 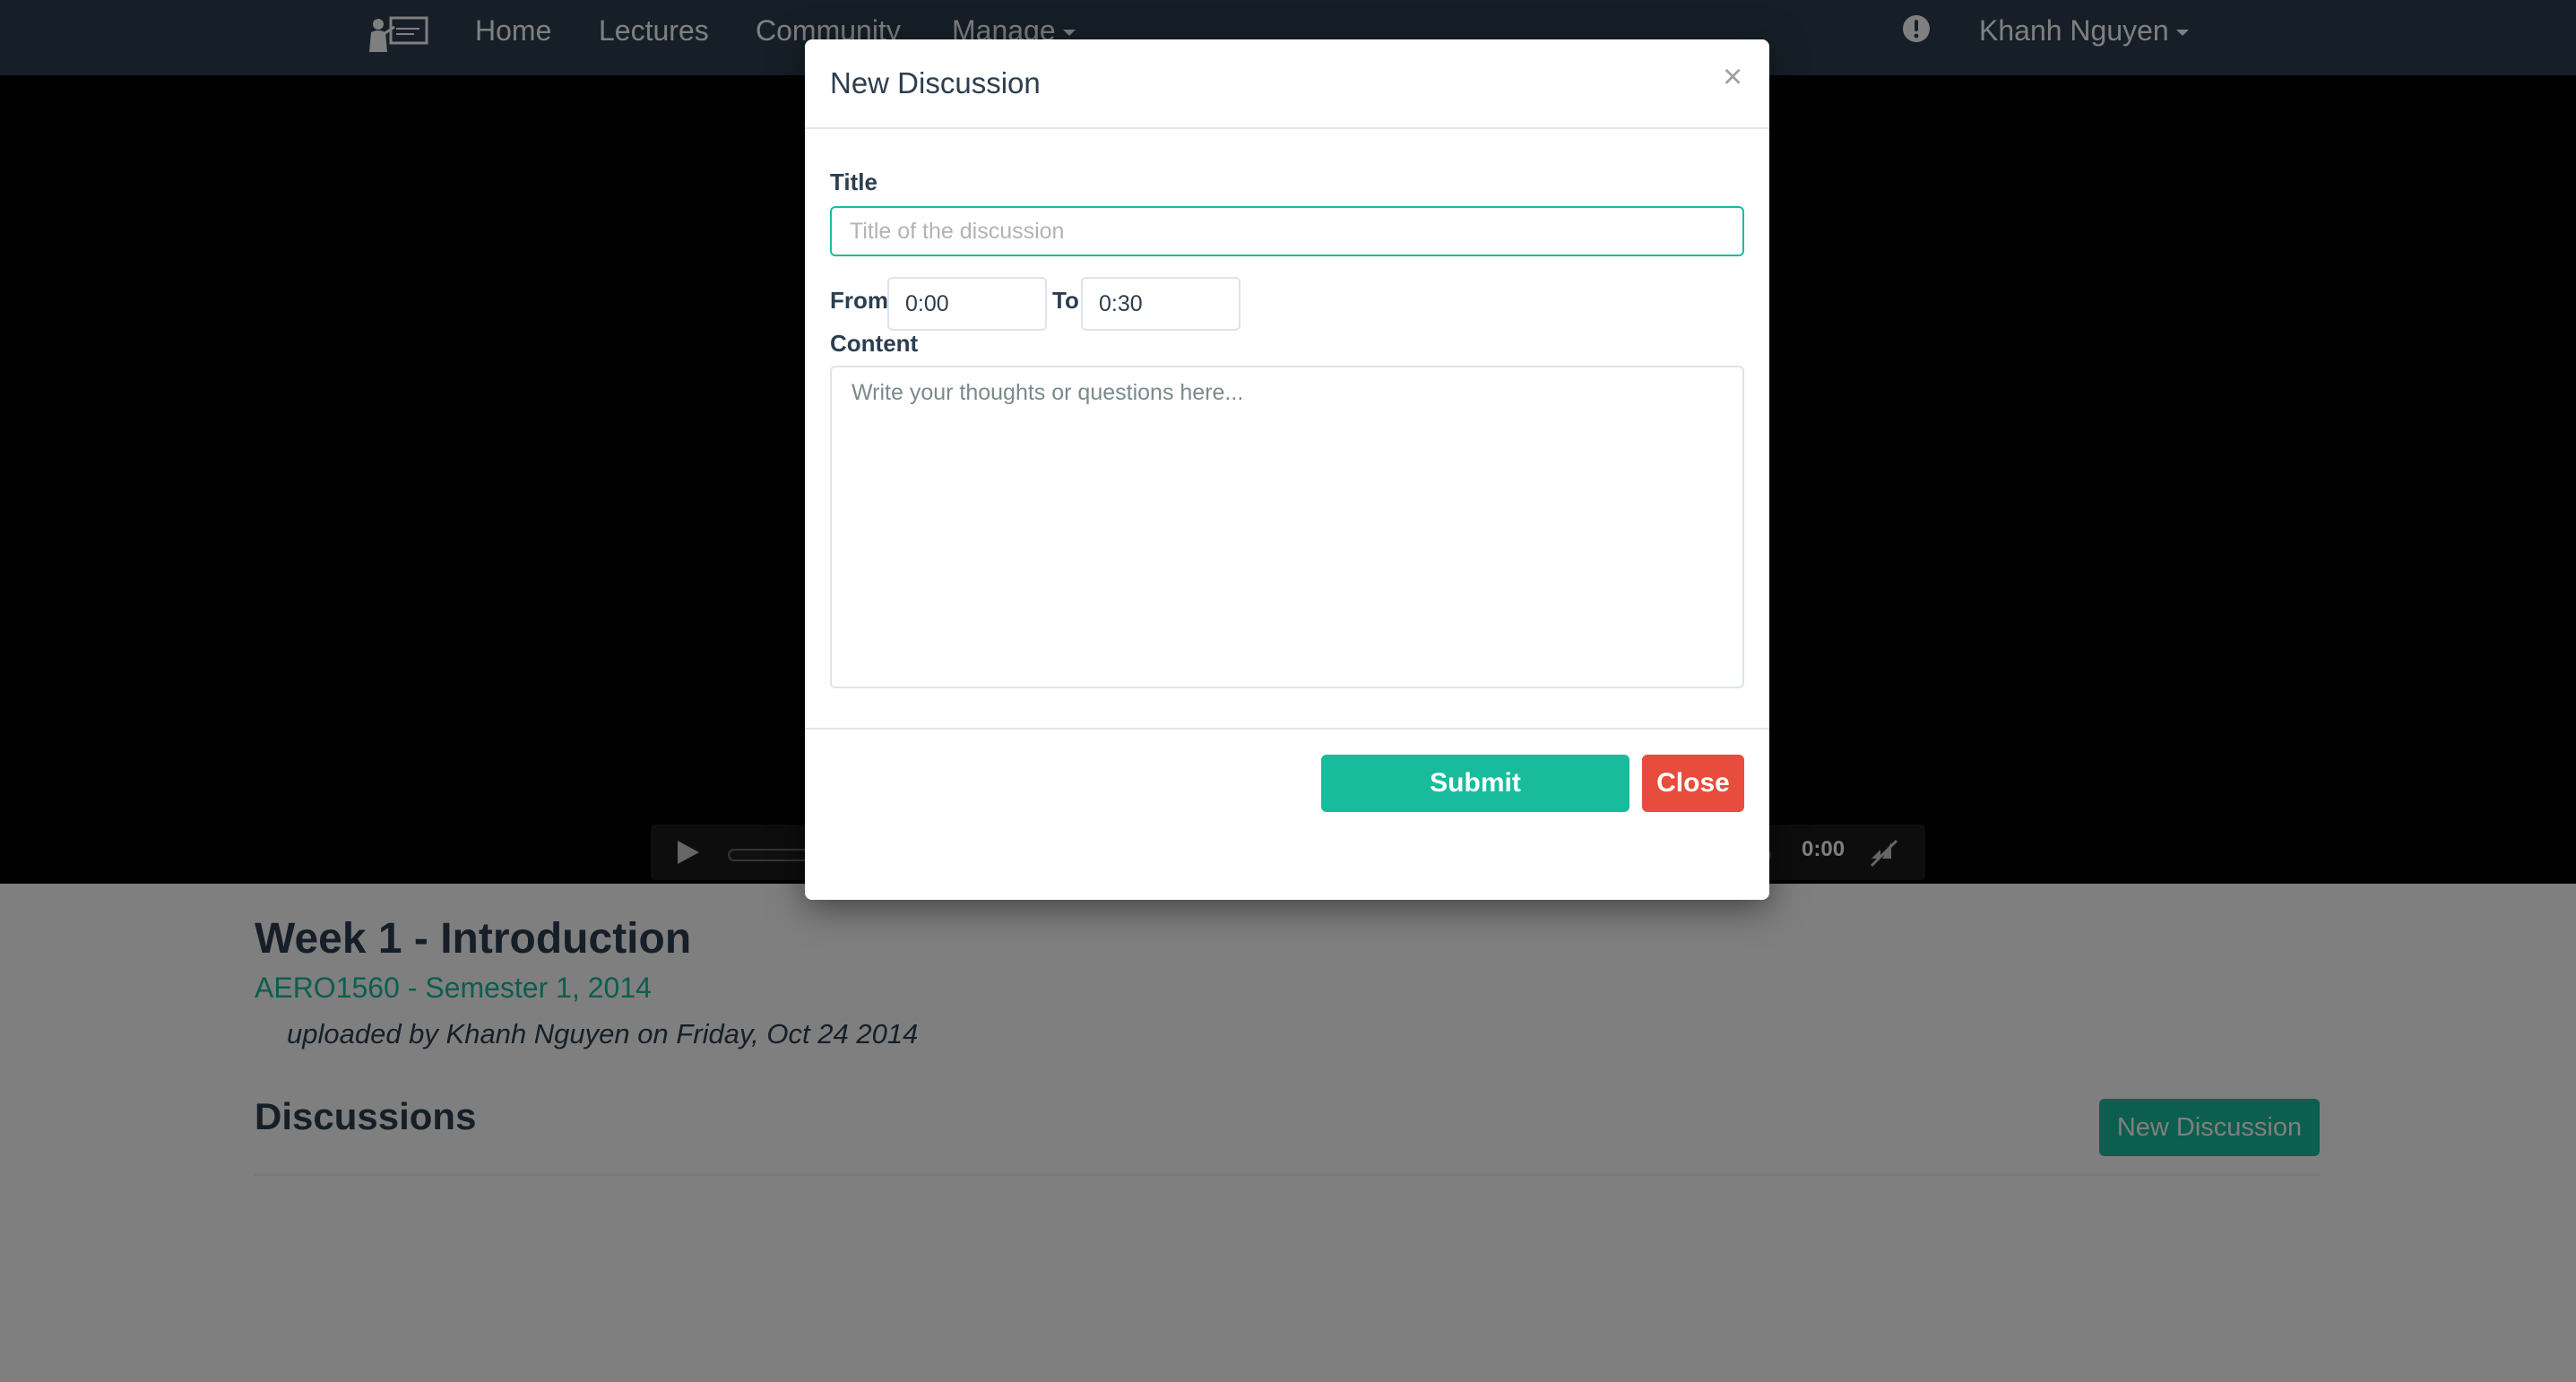 What do you see at coordinates (853, 181) in the screenshot?
I see `title-label: Title` at bounding box center [853, 181].